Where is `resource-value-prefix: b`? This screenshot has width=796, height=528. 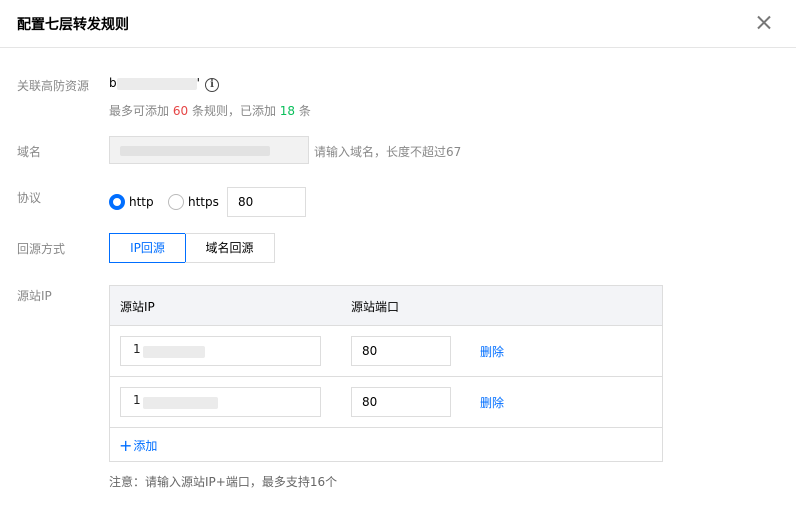 resource-value-prefix: b is located at coordinates (113, 83).